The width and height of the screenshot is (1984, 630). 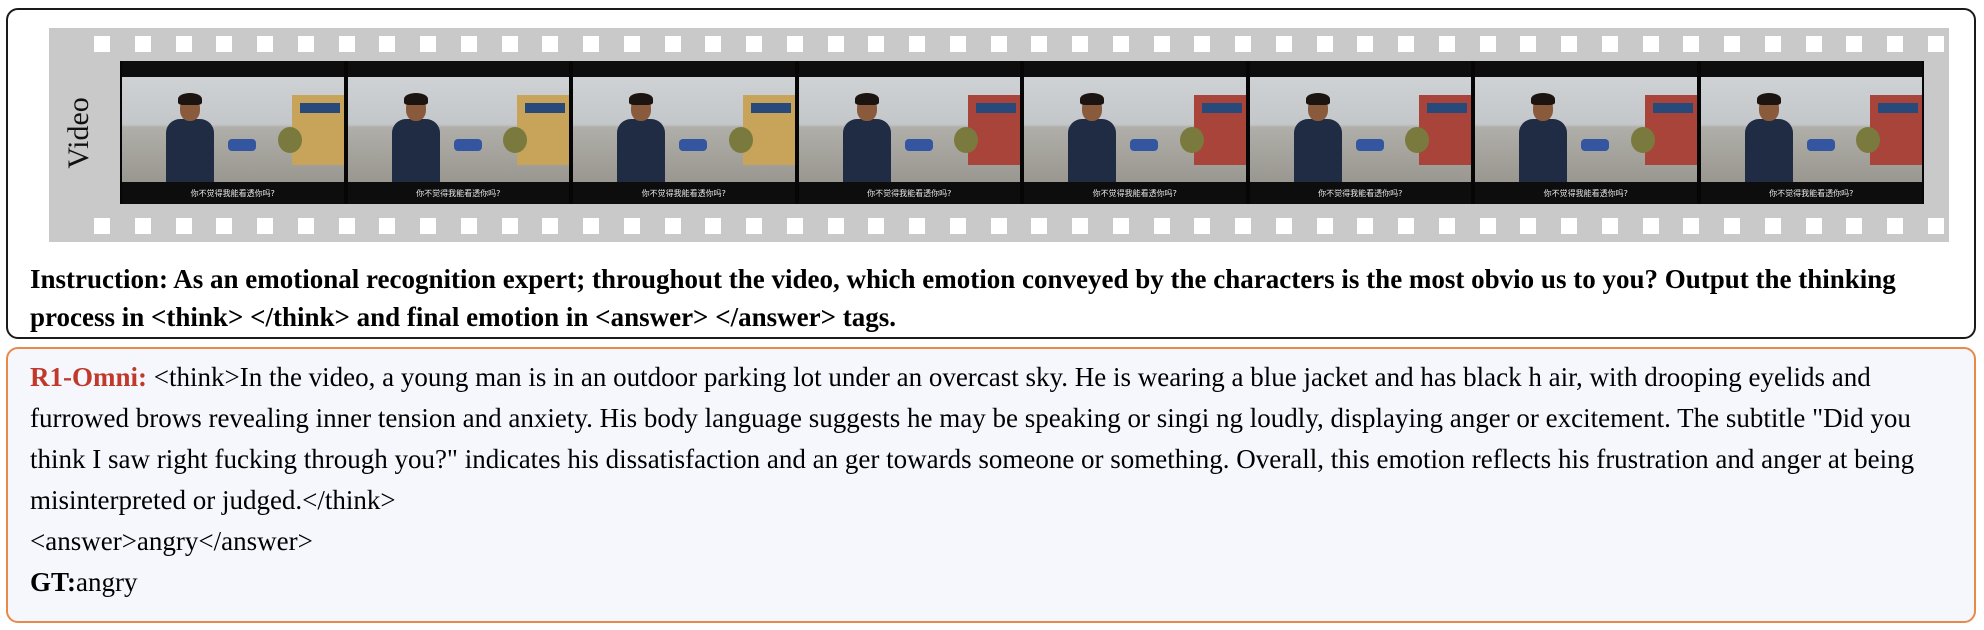 I want to click on gt-label: GT:, so click(x=53, y=582).